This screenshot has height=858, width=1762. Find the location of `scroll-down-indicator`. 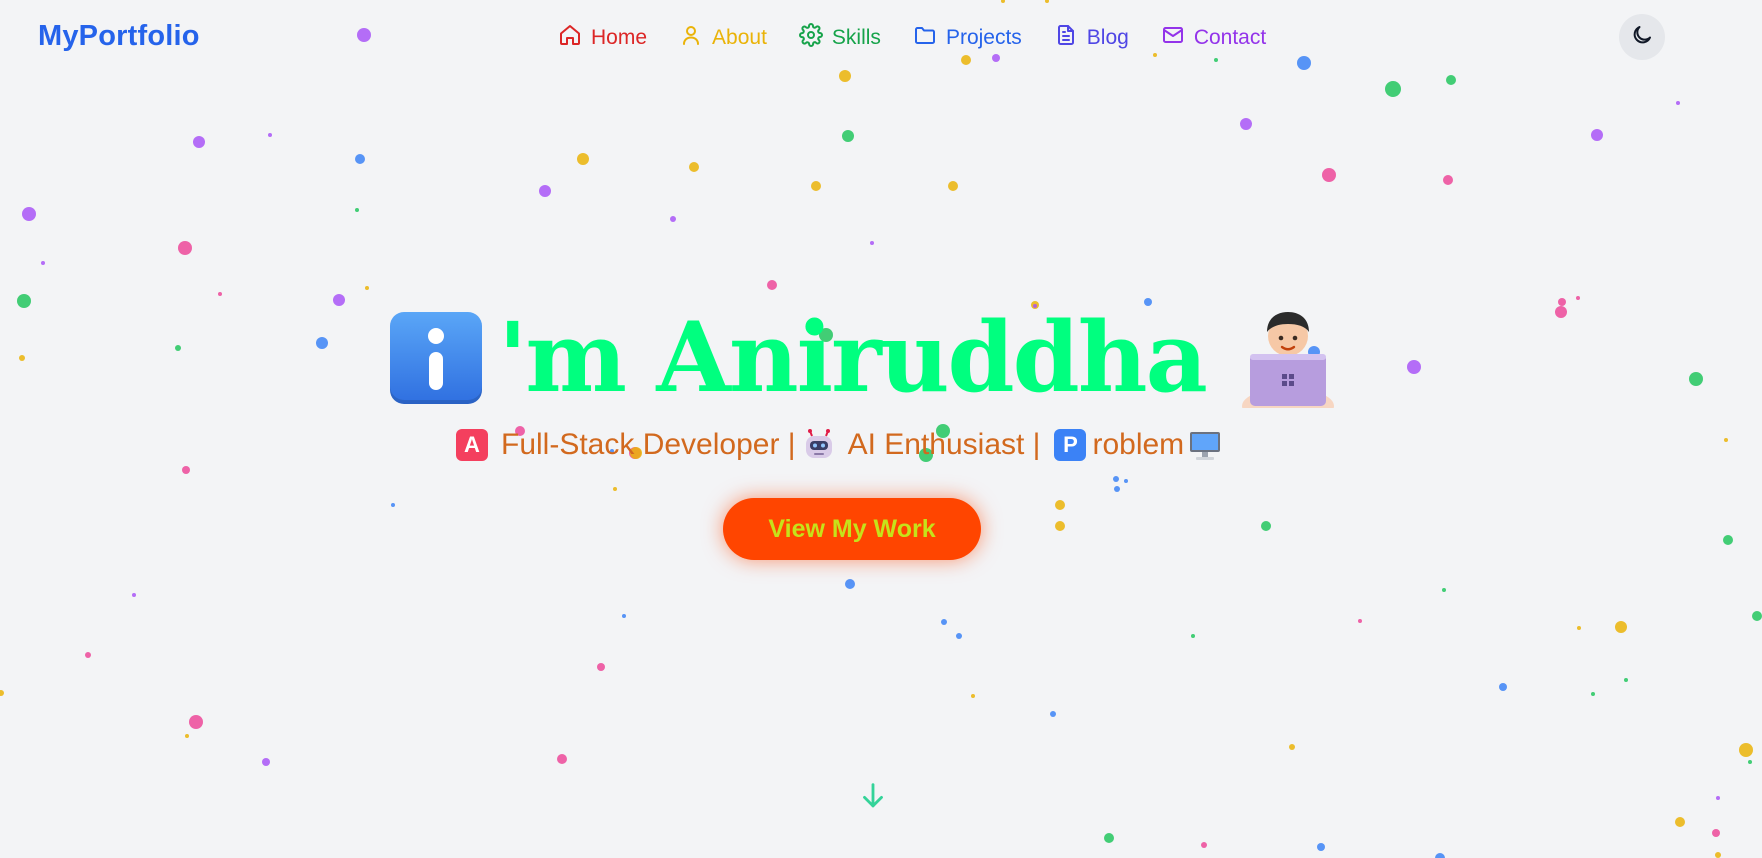

scroll-down-indicator is located at coordinates (873, 796).